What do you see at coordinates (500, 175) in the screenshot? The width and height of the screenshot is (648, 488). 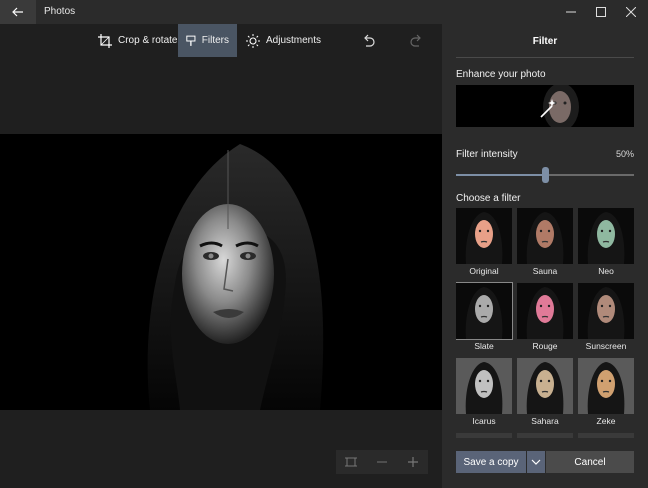 I see `slider-fill` at bounding box center [500, 175].